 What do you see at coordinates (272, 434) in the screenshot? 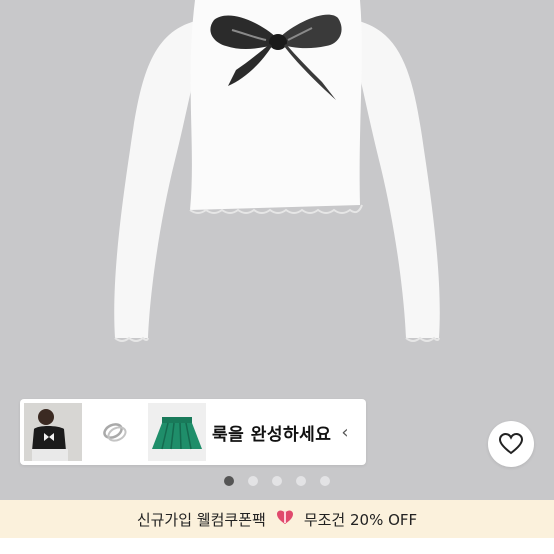
I see `complete-look-label: 룩을 완성하세요` at bounding box center [272, 434].